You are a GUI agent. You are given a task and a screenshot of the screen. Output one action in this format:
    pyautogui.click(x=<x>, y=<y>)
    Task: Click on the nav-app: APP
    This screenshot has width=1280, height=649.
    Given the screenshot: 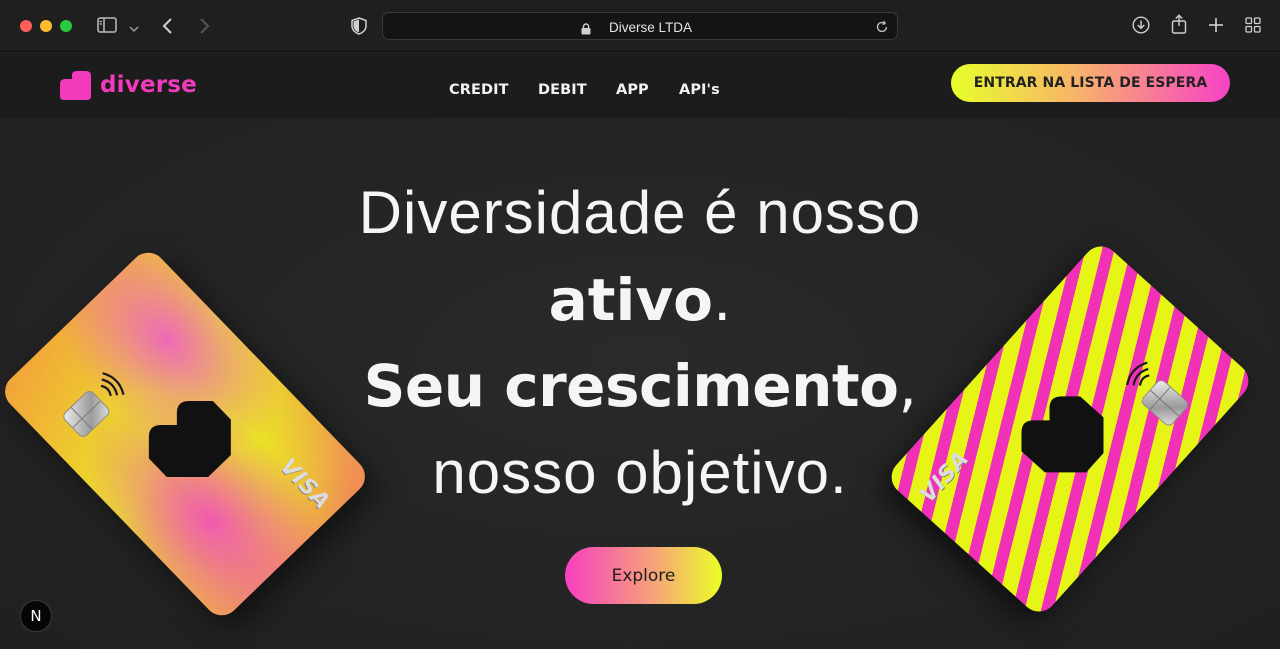 What is the action you would take?
    pyautogui.click(x=632, y=90)
    